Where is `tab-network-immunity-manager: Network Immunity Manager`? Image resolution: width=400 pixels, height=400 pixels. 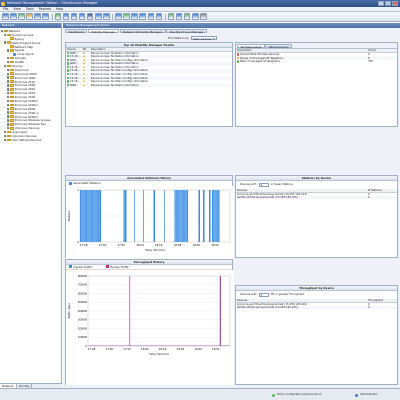 tab-network-immunity-manager: Network Immunity Manager is located at coordinates (142, 31).